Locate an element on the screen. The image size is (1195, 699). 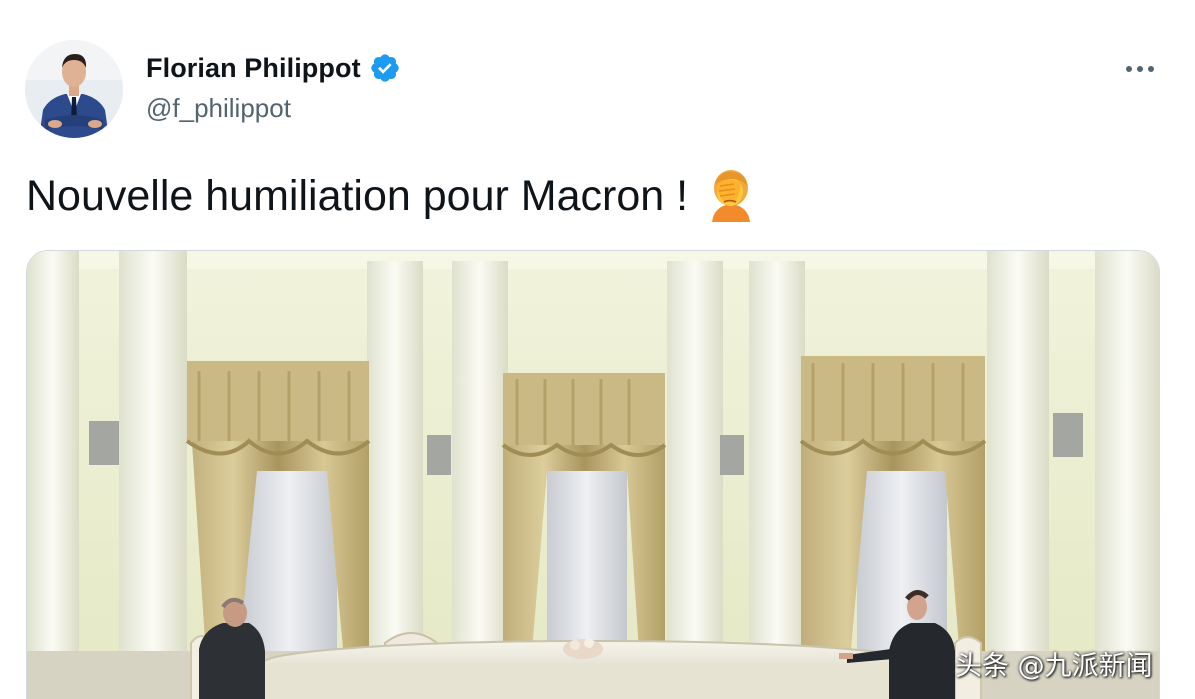
author-name-row: Florian Philippot is located at coordinates (273, 68).